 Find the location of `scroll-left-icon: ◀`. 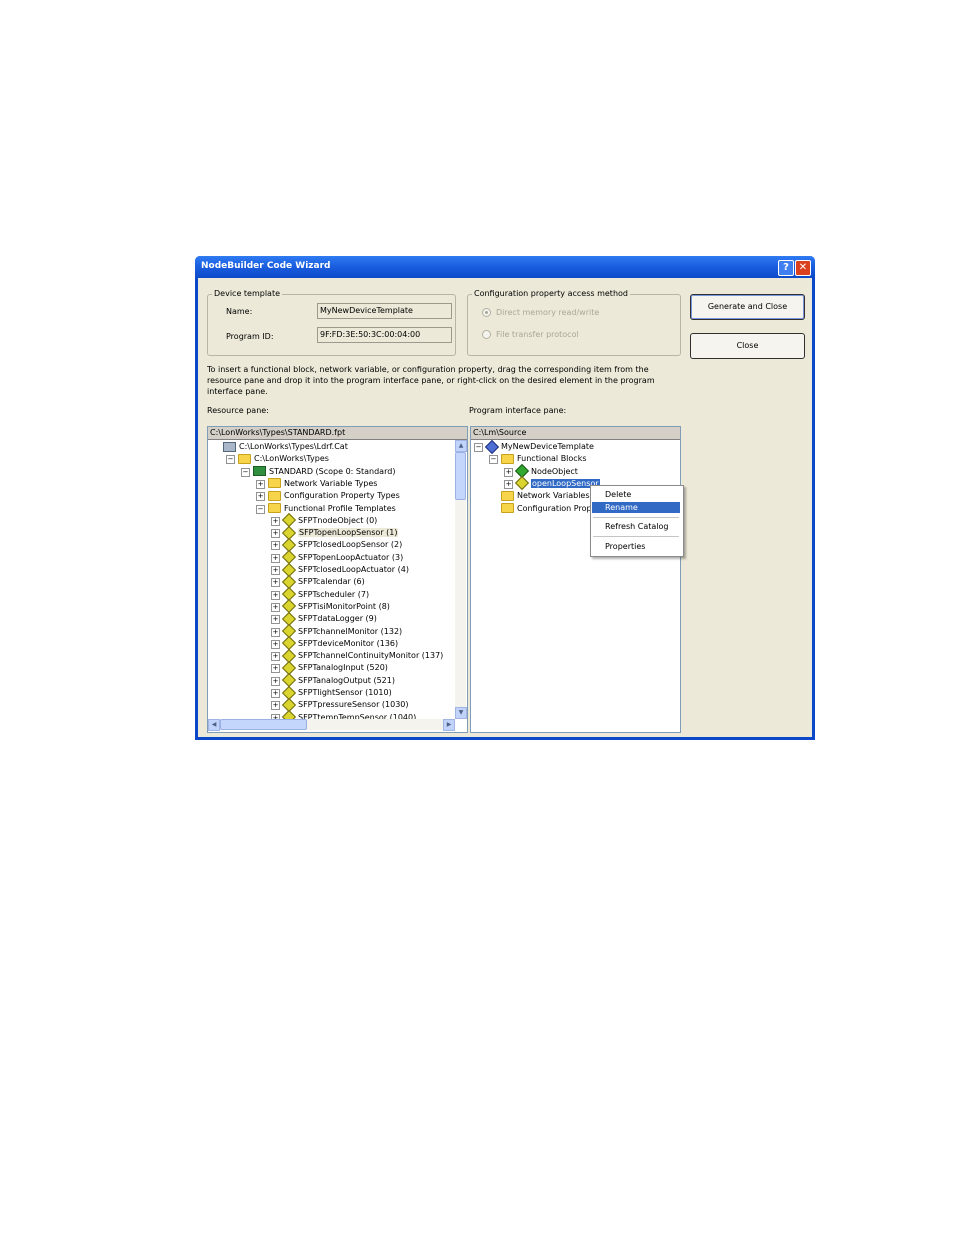

scroll-left-icon: ◀ is located at coordinates (214, 725).